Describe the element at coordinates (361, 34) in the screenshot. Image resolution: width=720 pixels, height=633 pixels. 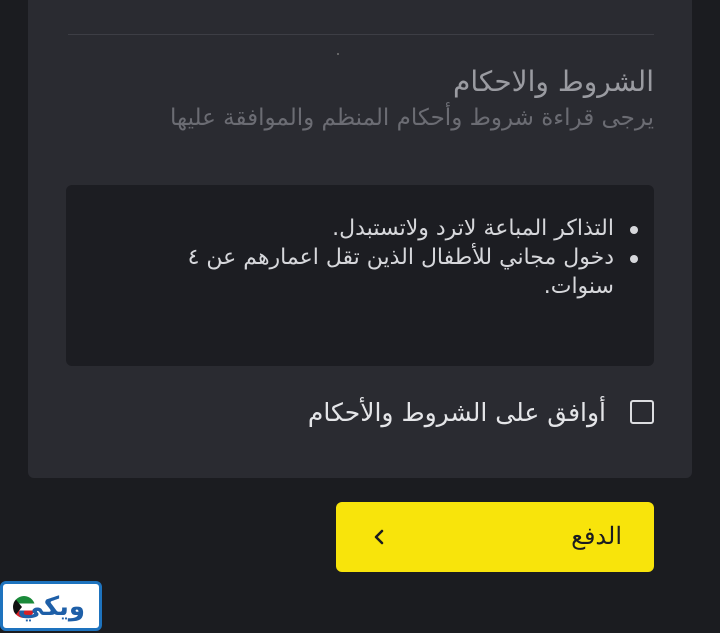
I see `divider` at that location.